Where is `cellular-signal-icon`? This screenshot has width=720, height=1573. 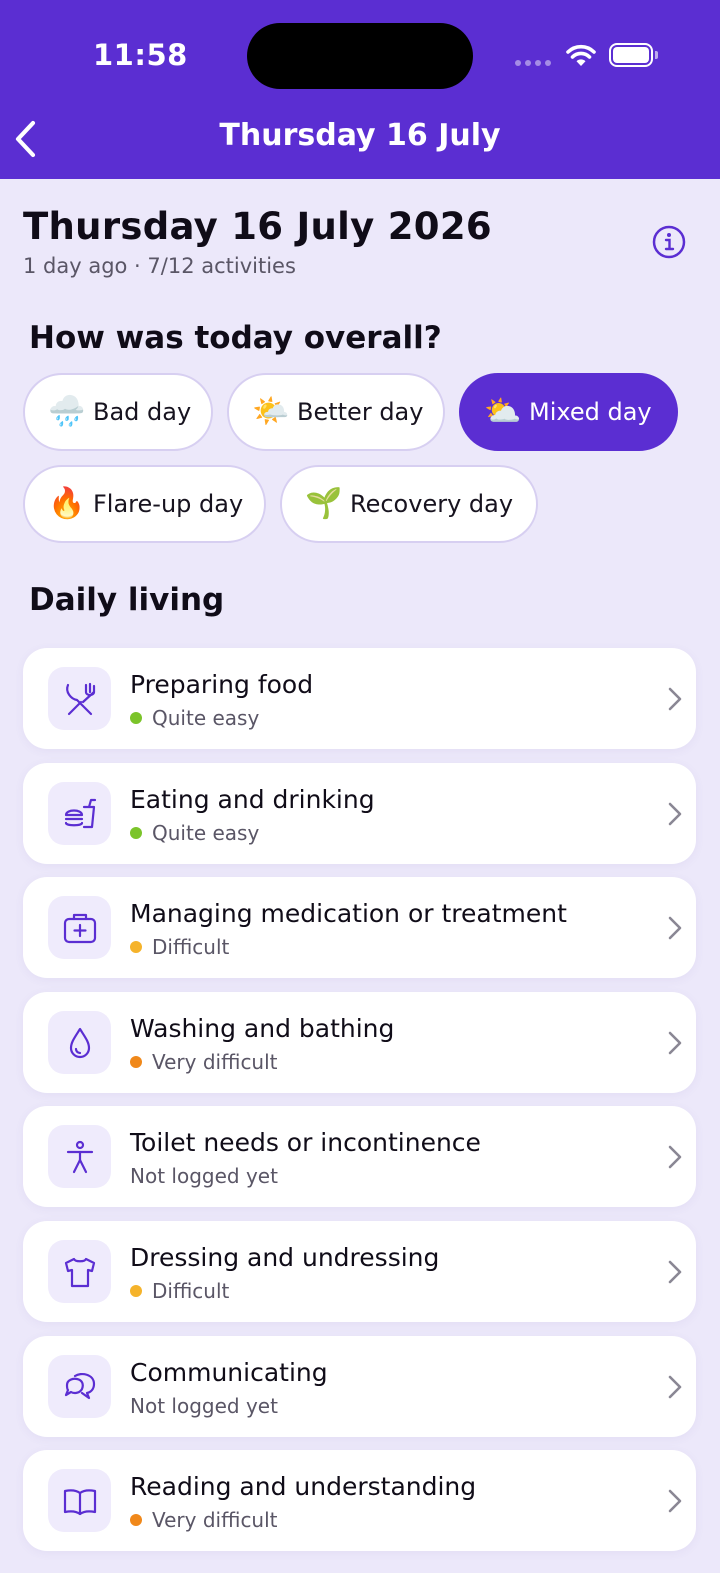 cellular-signal-icon is located at coordinates (533, 63).